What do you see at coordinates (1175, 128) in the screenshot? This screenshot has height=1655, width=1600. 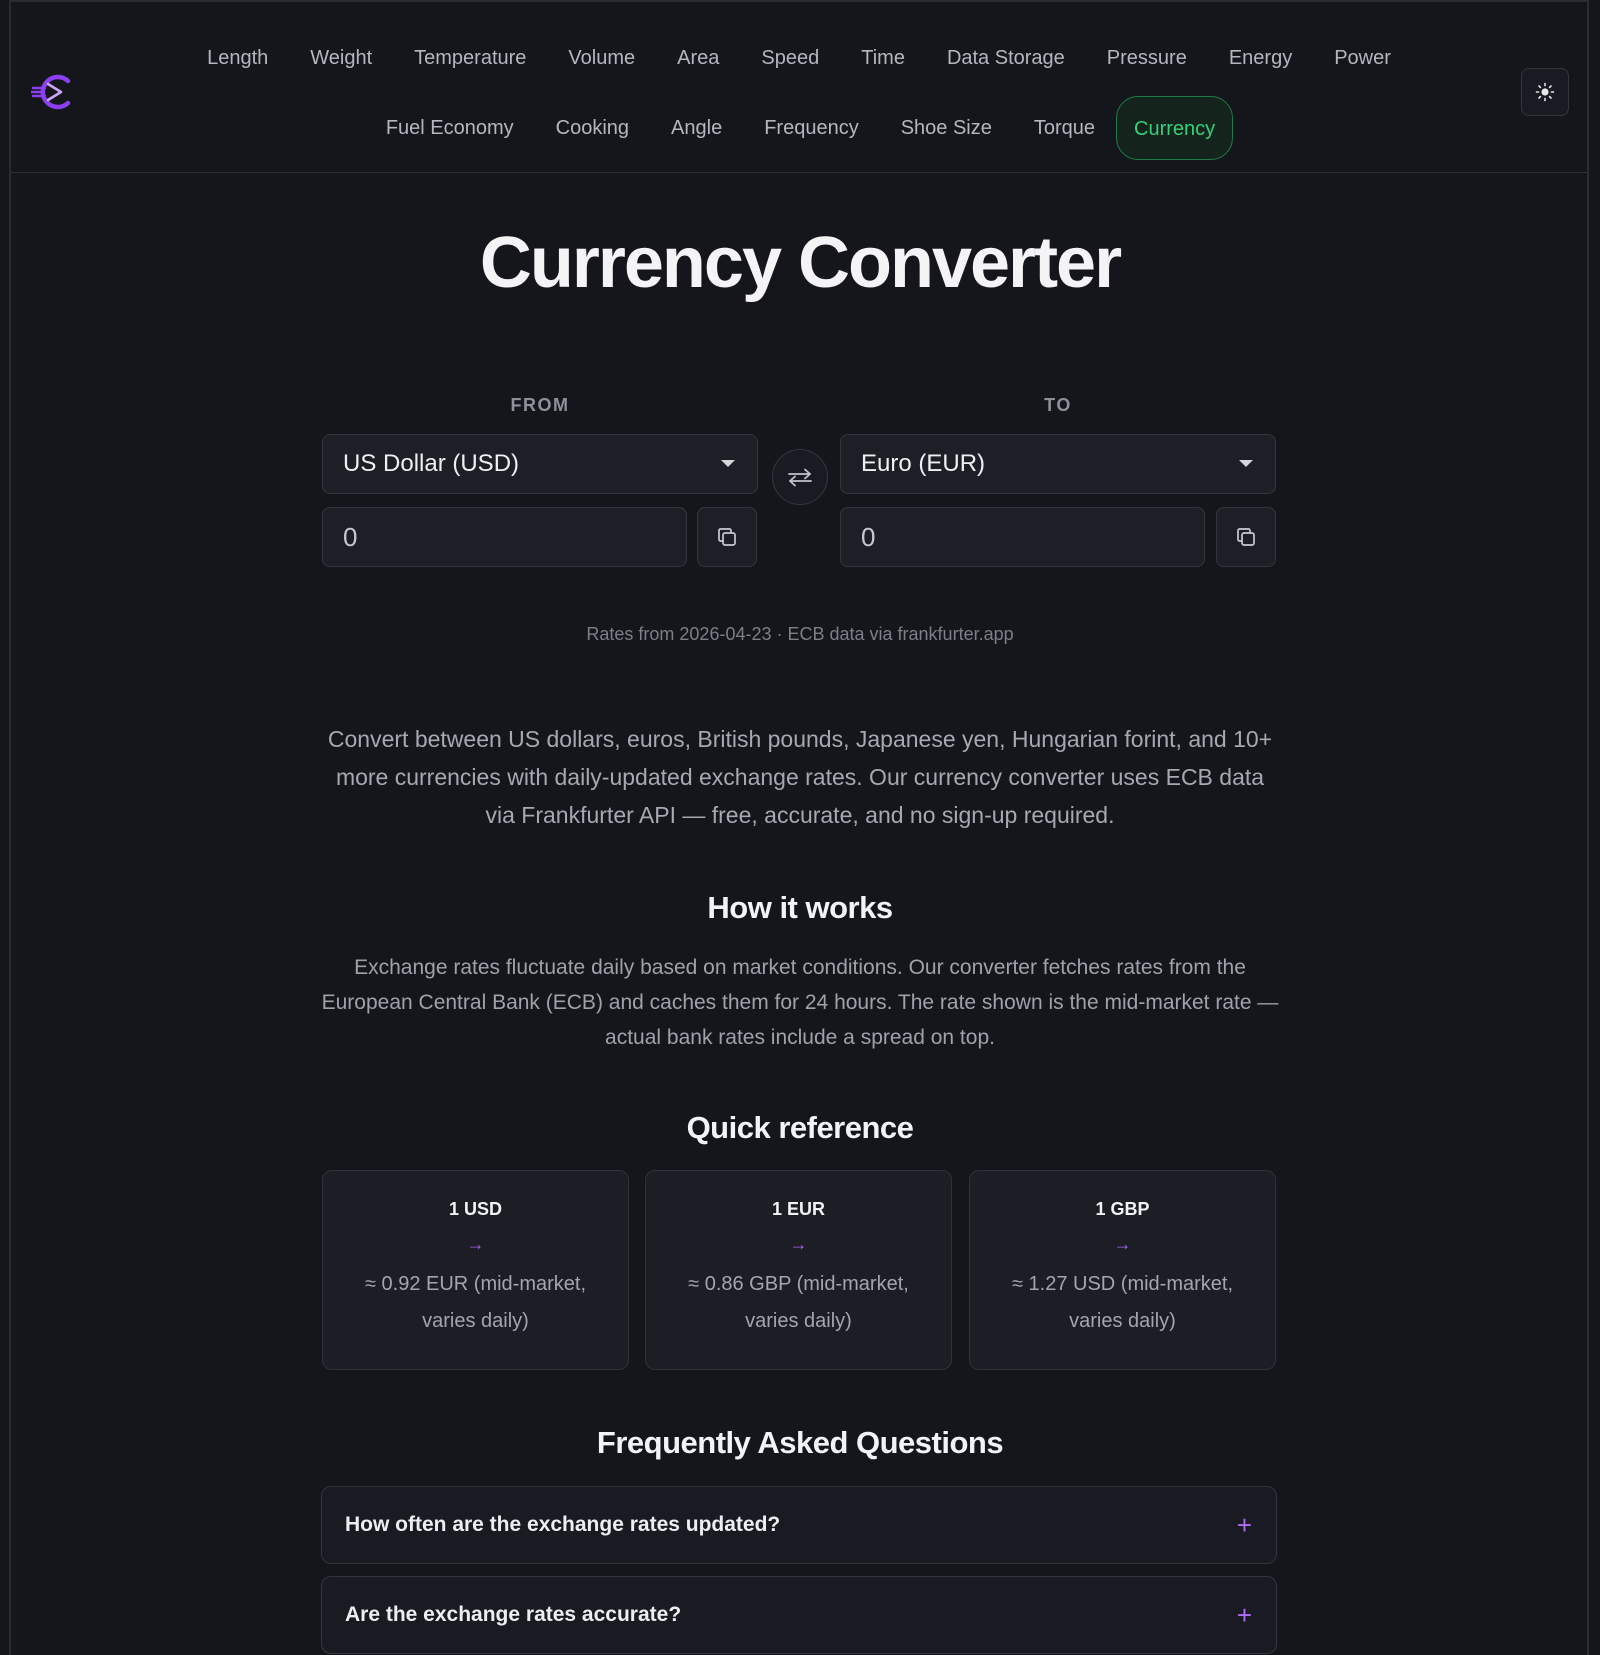 I see `nav-item-currency: Currency` at bounding box center [1175, 128].